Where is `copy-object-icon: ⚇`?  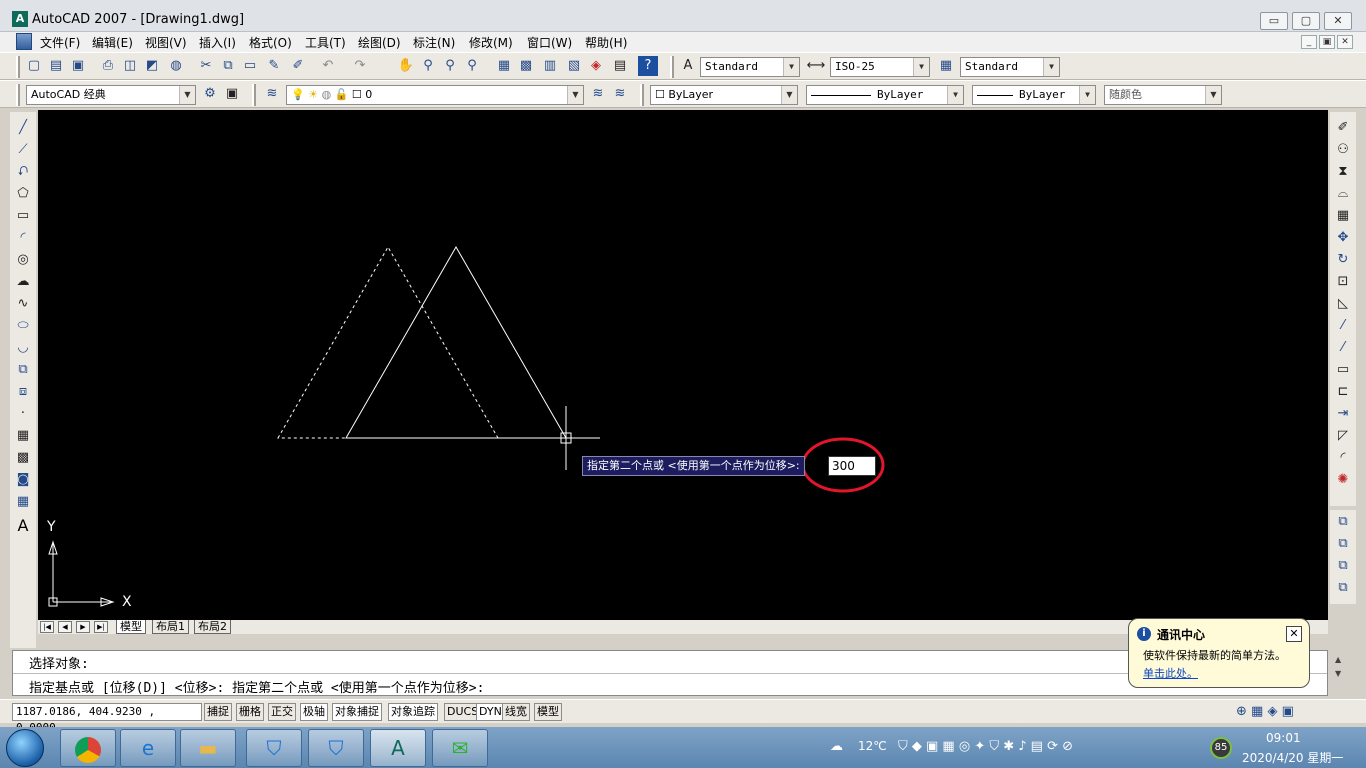
copy-object-icon: ⚇ is located at coordinates (1343, 150).